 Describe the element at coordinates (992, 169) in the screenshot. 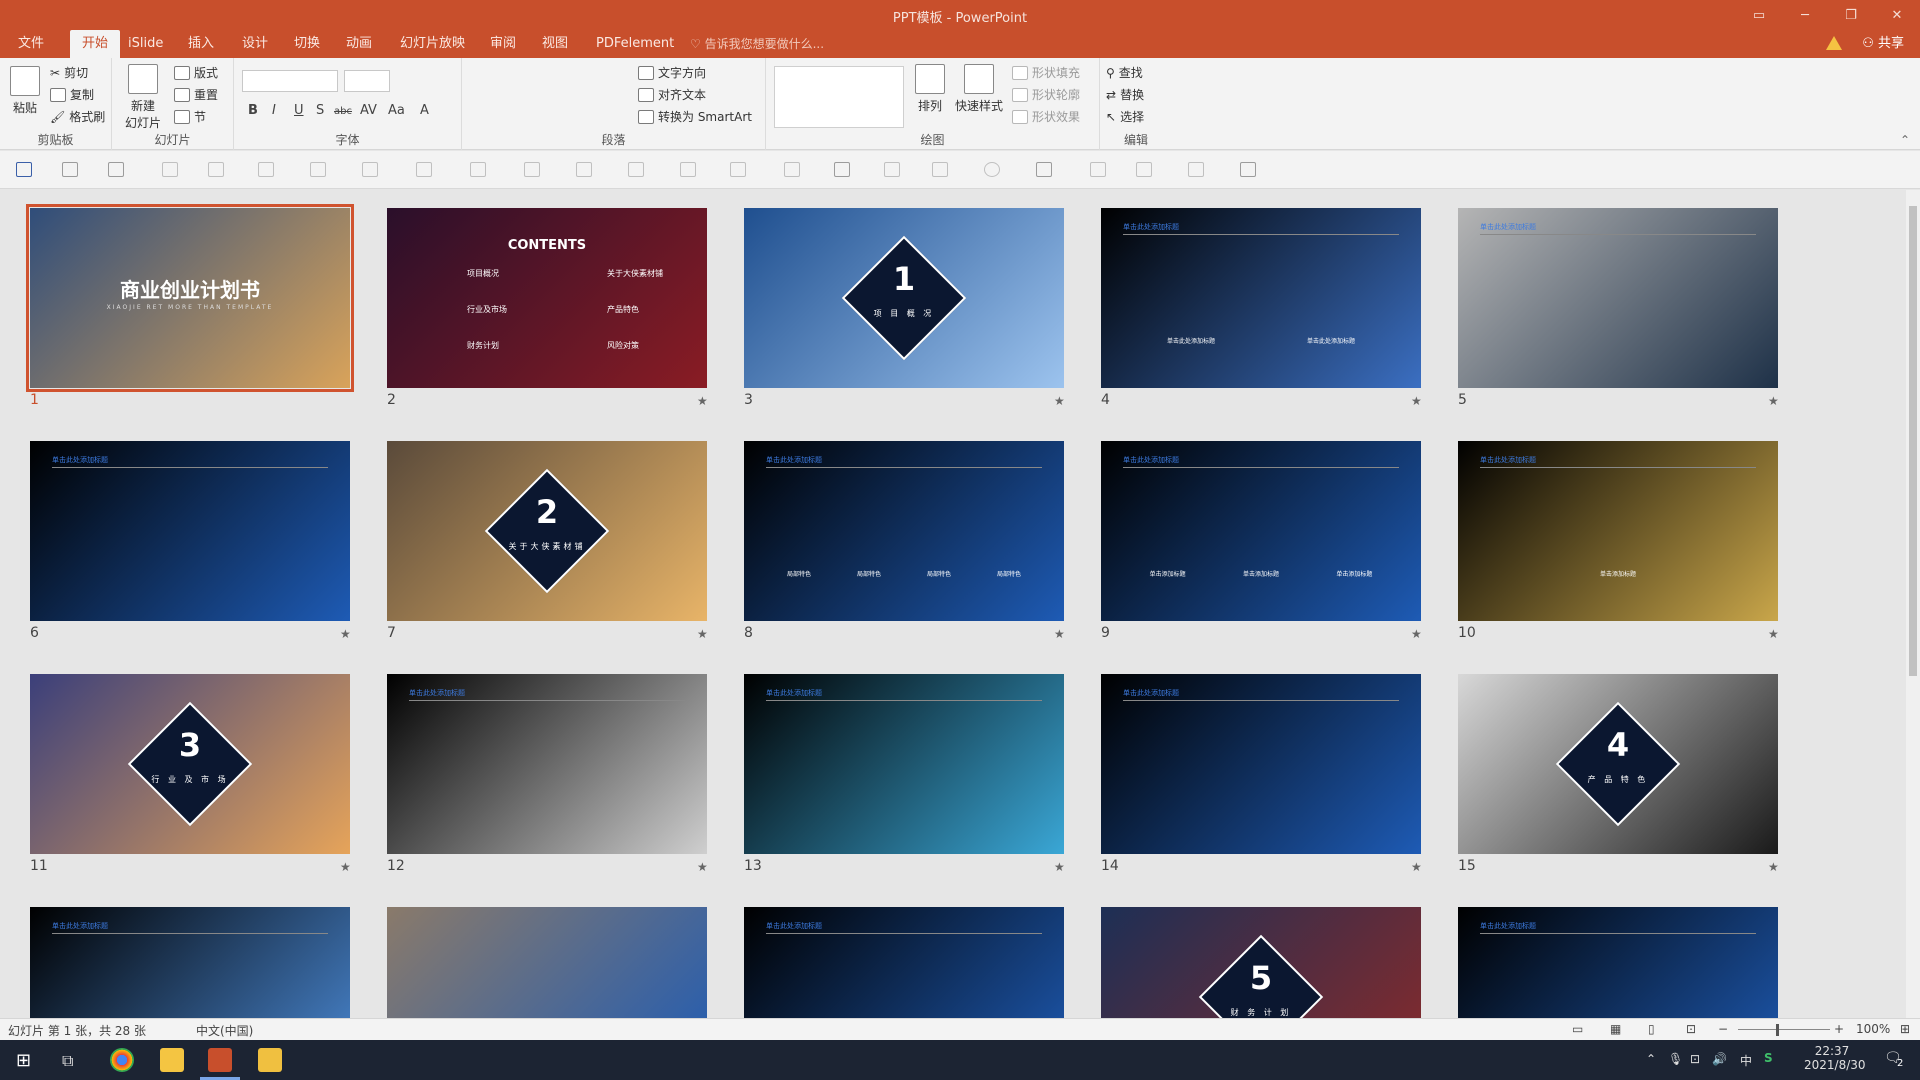

I see `circle-icon` at that location.